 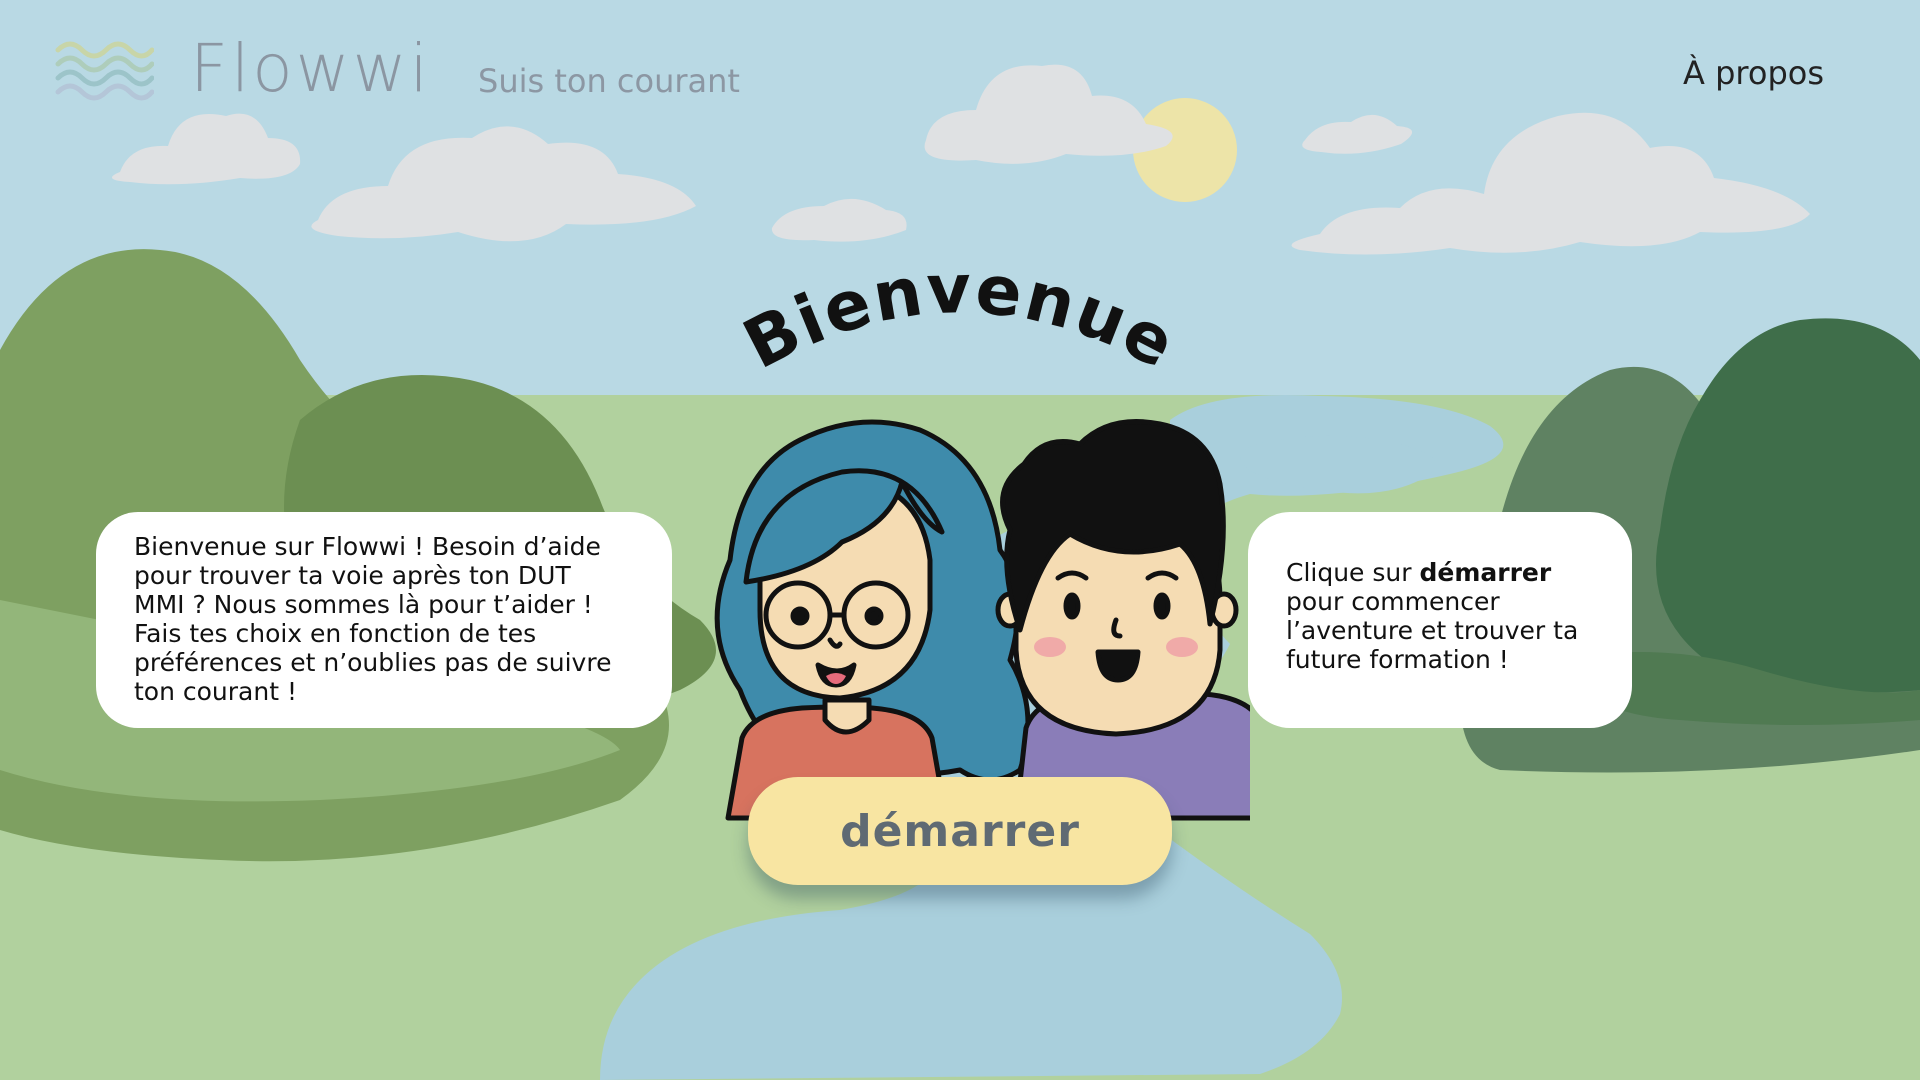 What do you see at coordinates (215, 691) in the screenshot?
I see `intro-line: ton courant !` at bounding box center [215, 691].